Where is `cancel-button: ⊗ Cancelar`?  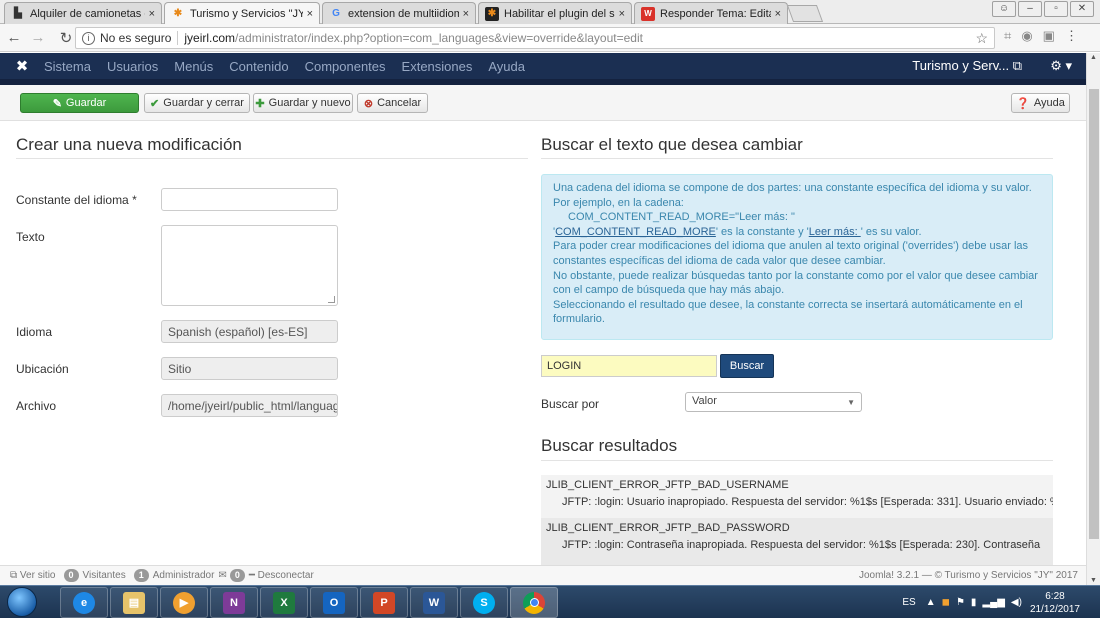 cancel-button: ⊗ Cancelar is located at coordinates (392, 103).